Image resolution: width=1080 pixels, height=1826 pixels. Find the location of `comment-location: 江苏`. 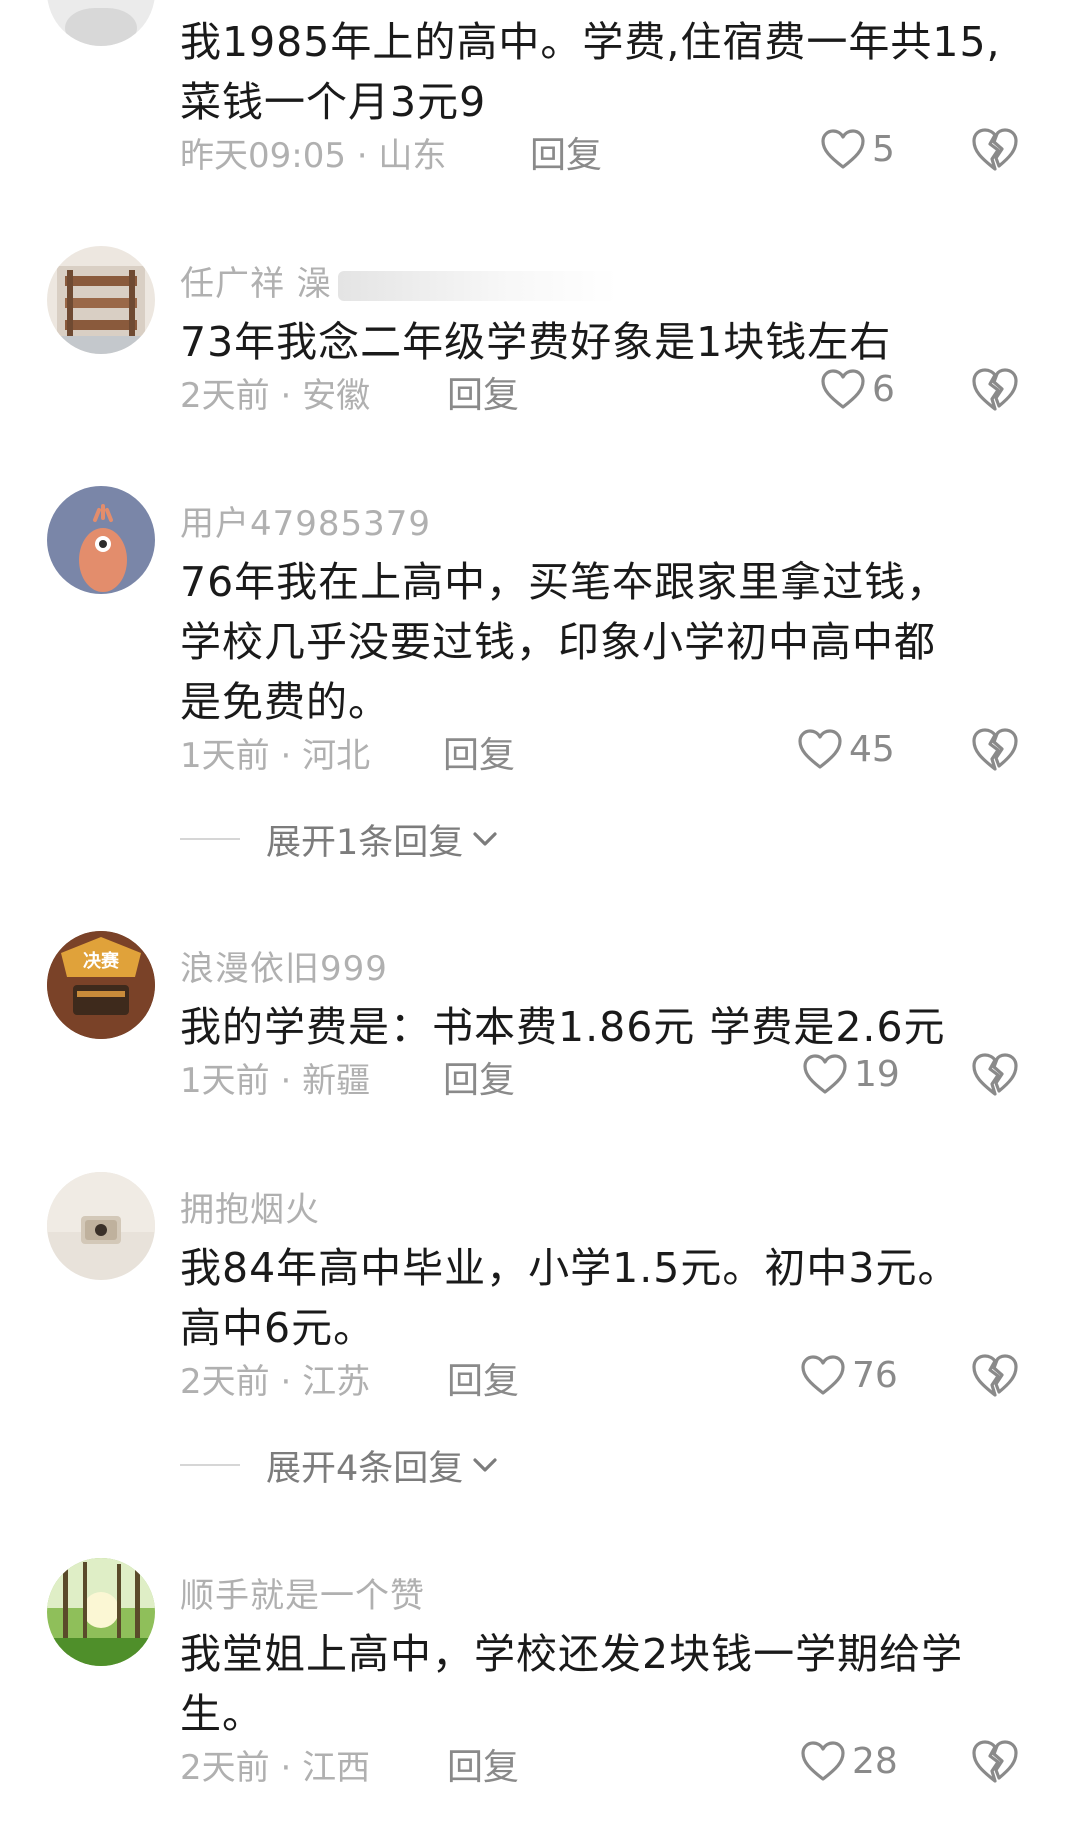

comment-location: 江苏 is located at coordinates (336, 1382).